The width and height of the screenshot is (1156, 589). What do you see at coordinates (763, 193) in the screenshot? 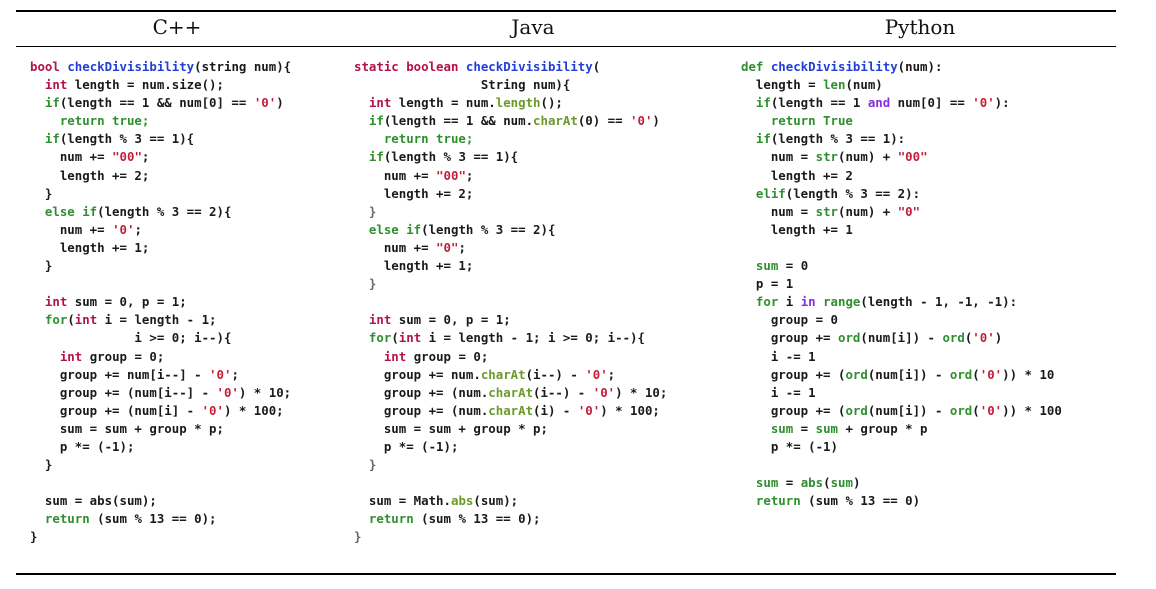
I see `code-token: elif` at bounding box center [763, 193].